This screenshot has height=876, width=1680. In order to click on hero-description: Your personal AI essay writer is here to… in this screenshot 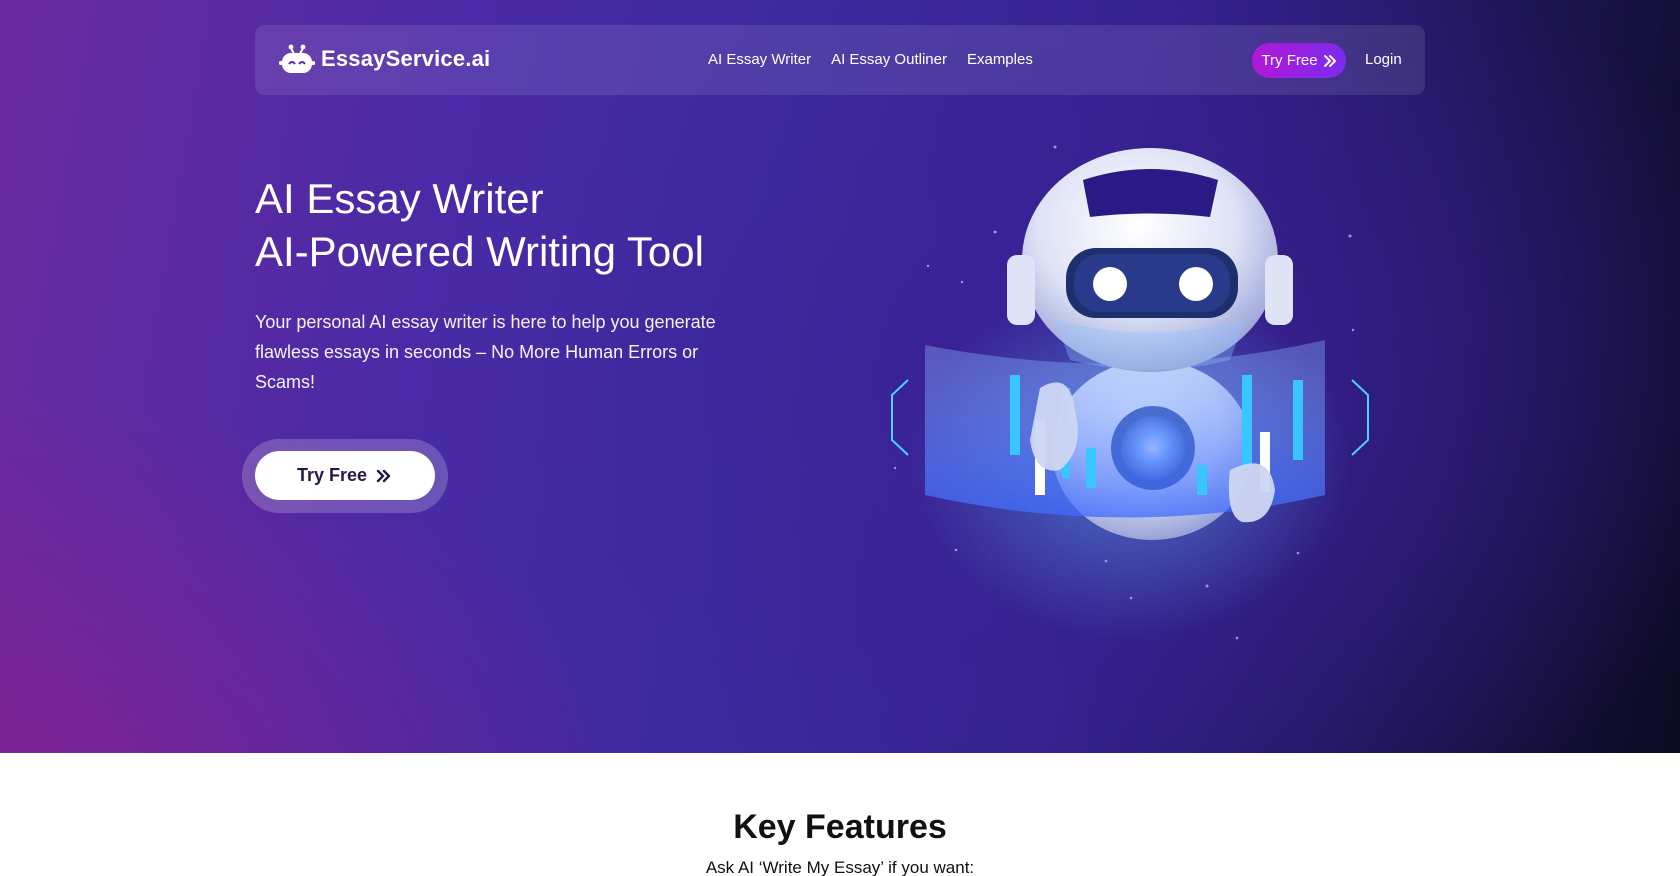, I will do `click(485, 352)`.